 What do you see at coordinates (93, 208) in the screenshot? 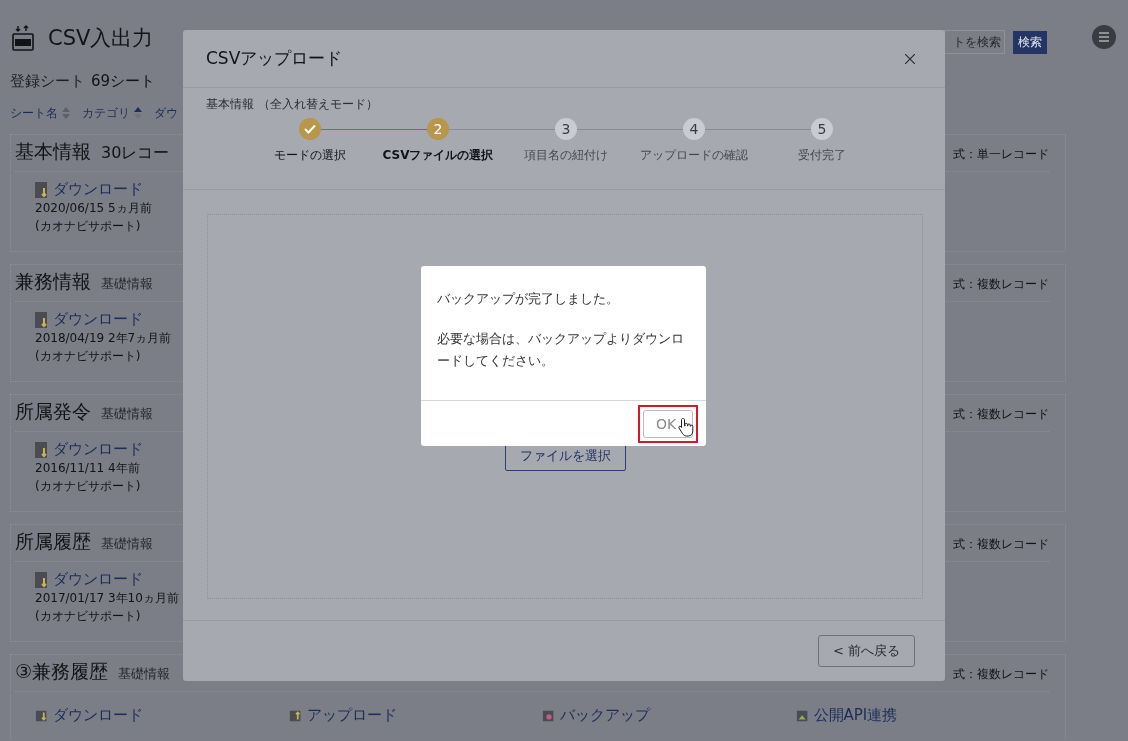
I see `update-date: 2020/06/15 5ヵ月前` at bounding box center [93, 208].